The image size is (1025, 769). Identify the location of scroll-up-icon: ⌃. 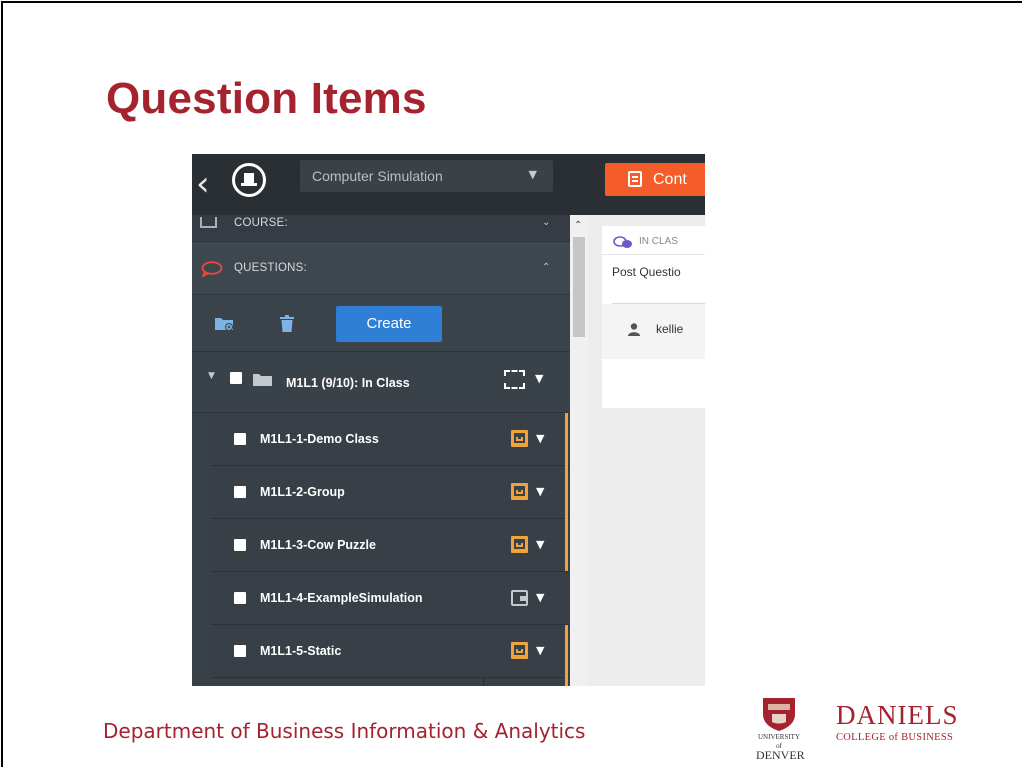
(578, 225).